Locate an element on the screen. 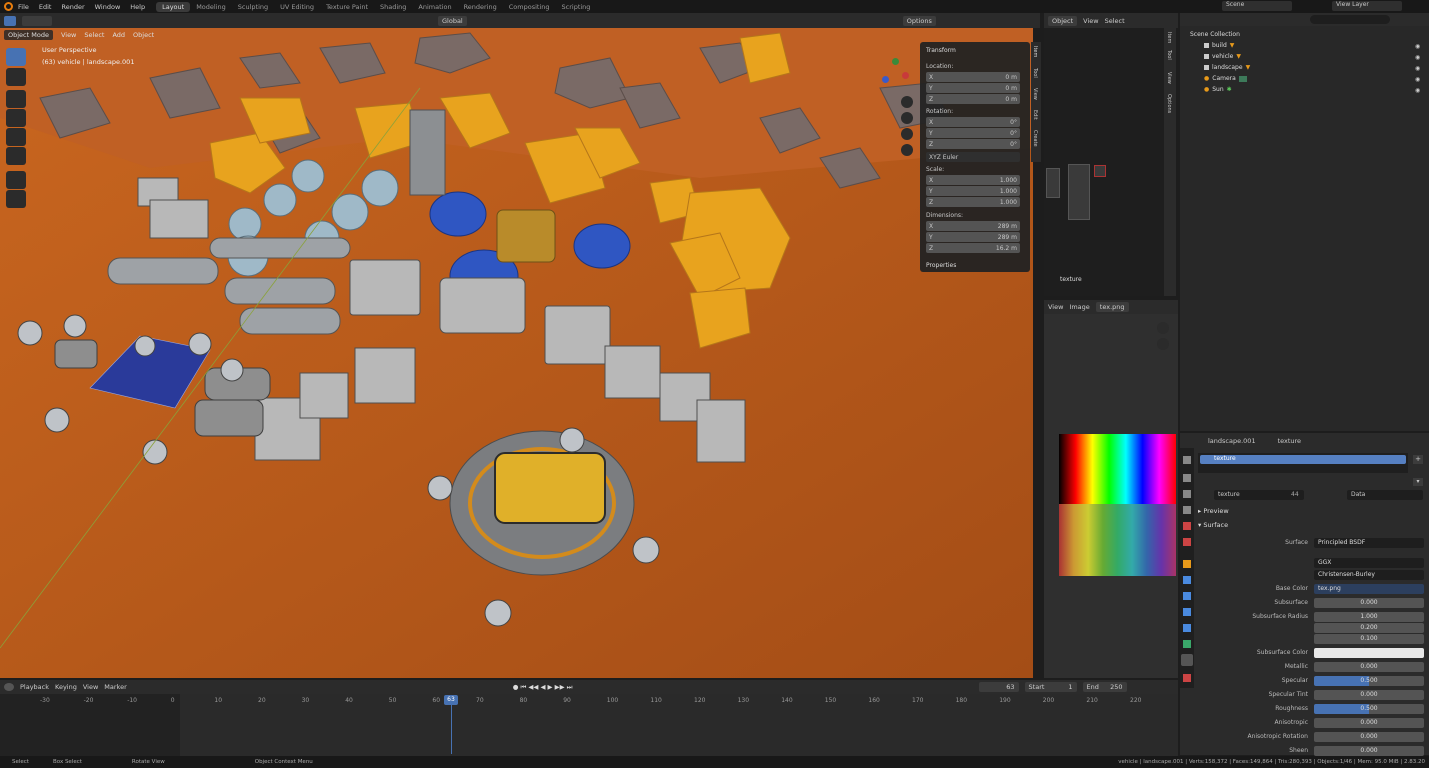 This screenshot has width=1429, height=768. dimension-z-field: Z 16.2 m is located at coordinates (973, 248).